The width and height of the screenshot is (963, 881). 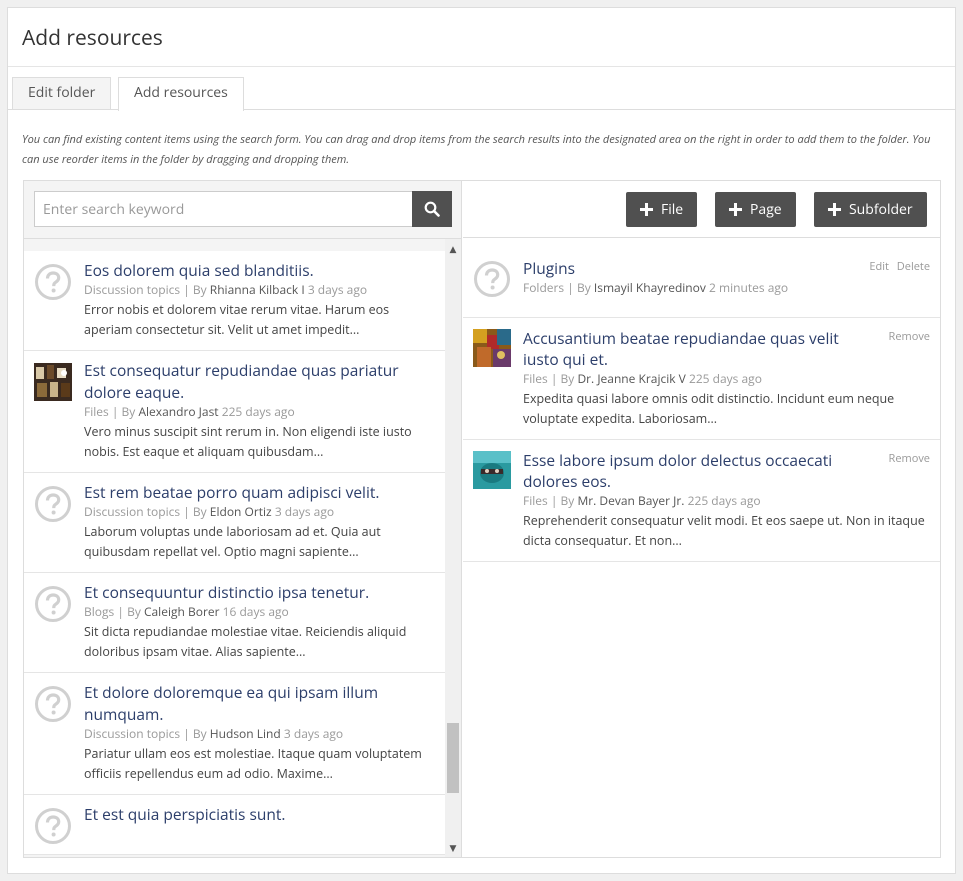 What do you see at coordinates (686, 268) in the screenshot?
I see `folder-item-title: Plugins` at bounding box center [686, 268].